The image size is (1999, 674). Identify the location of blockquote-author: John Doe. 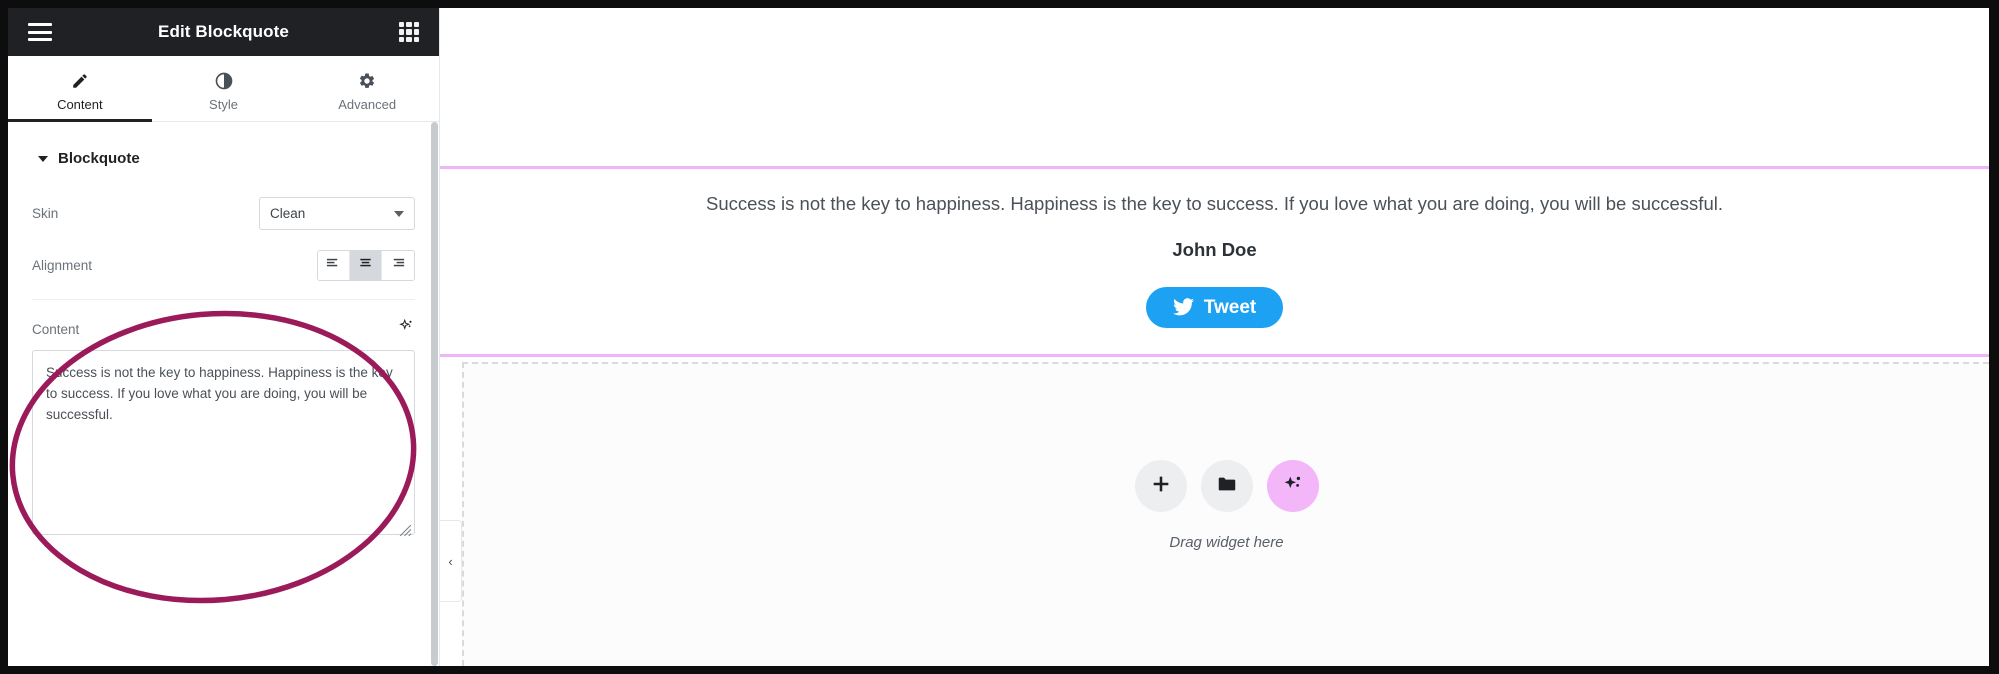
(1214, 249).